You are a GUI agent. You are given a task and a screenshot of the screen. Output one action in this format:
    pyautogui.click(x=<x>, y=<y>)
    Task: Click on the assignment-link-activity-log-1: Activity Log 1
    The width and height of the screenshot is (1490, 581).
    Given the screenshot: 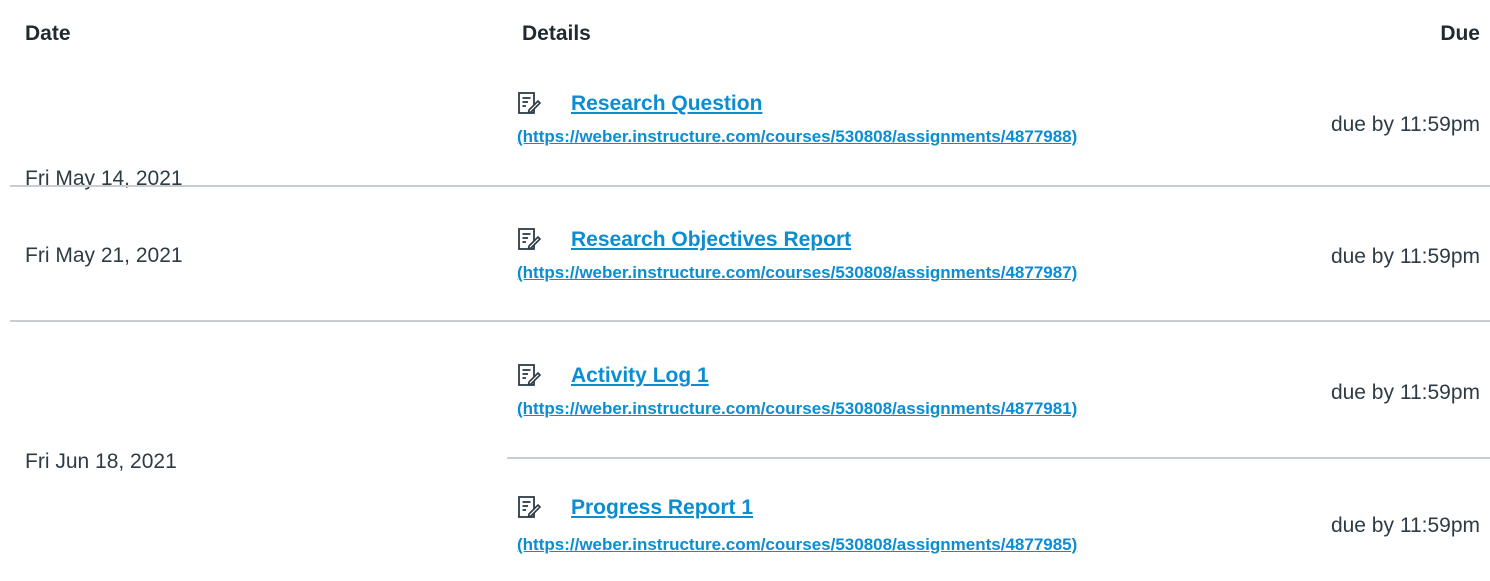 What is the action you would take?
    pyautogui.click(x=640, y=376)
    